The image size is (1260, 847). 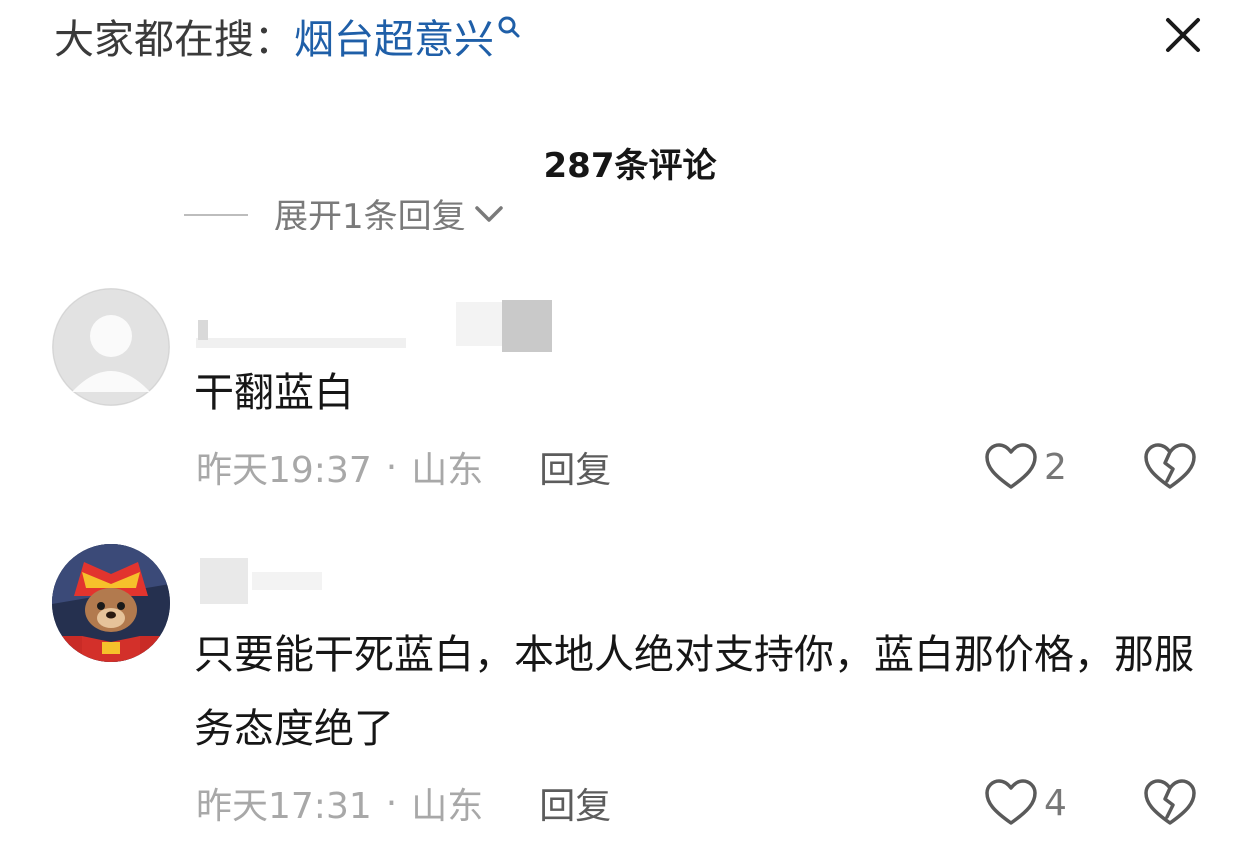 I want to click on expand-replies-label: 展开1条回复, so click(x=370, y=213).